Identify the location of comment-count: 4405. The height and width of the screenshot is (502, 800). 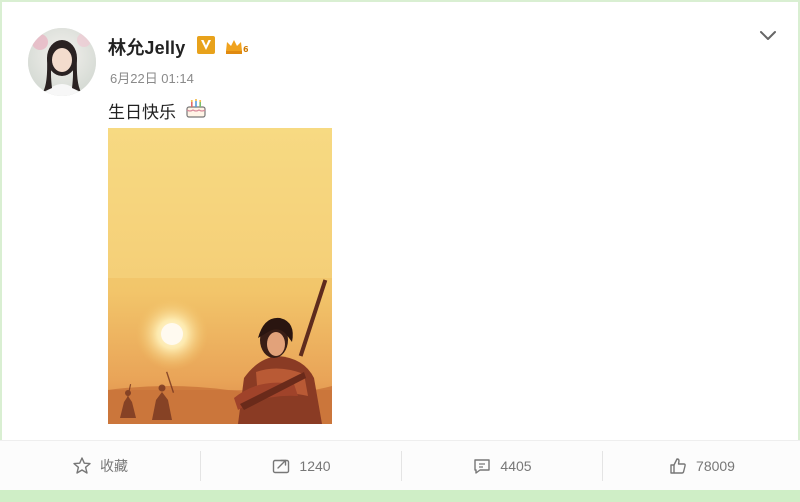
(516, 466).